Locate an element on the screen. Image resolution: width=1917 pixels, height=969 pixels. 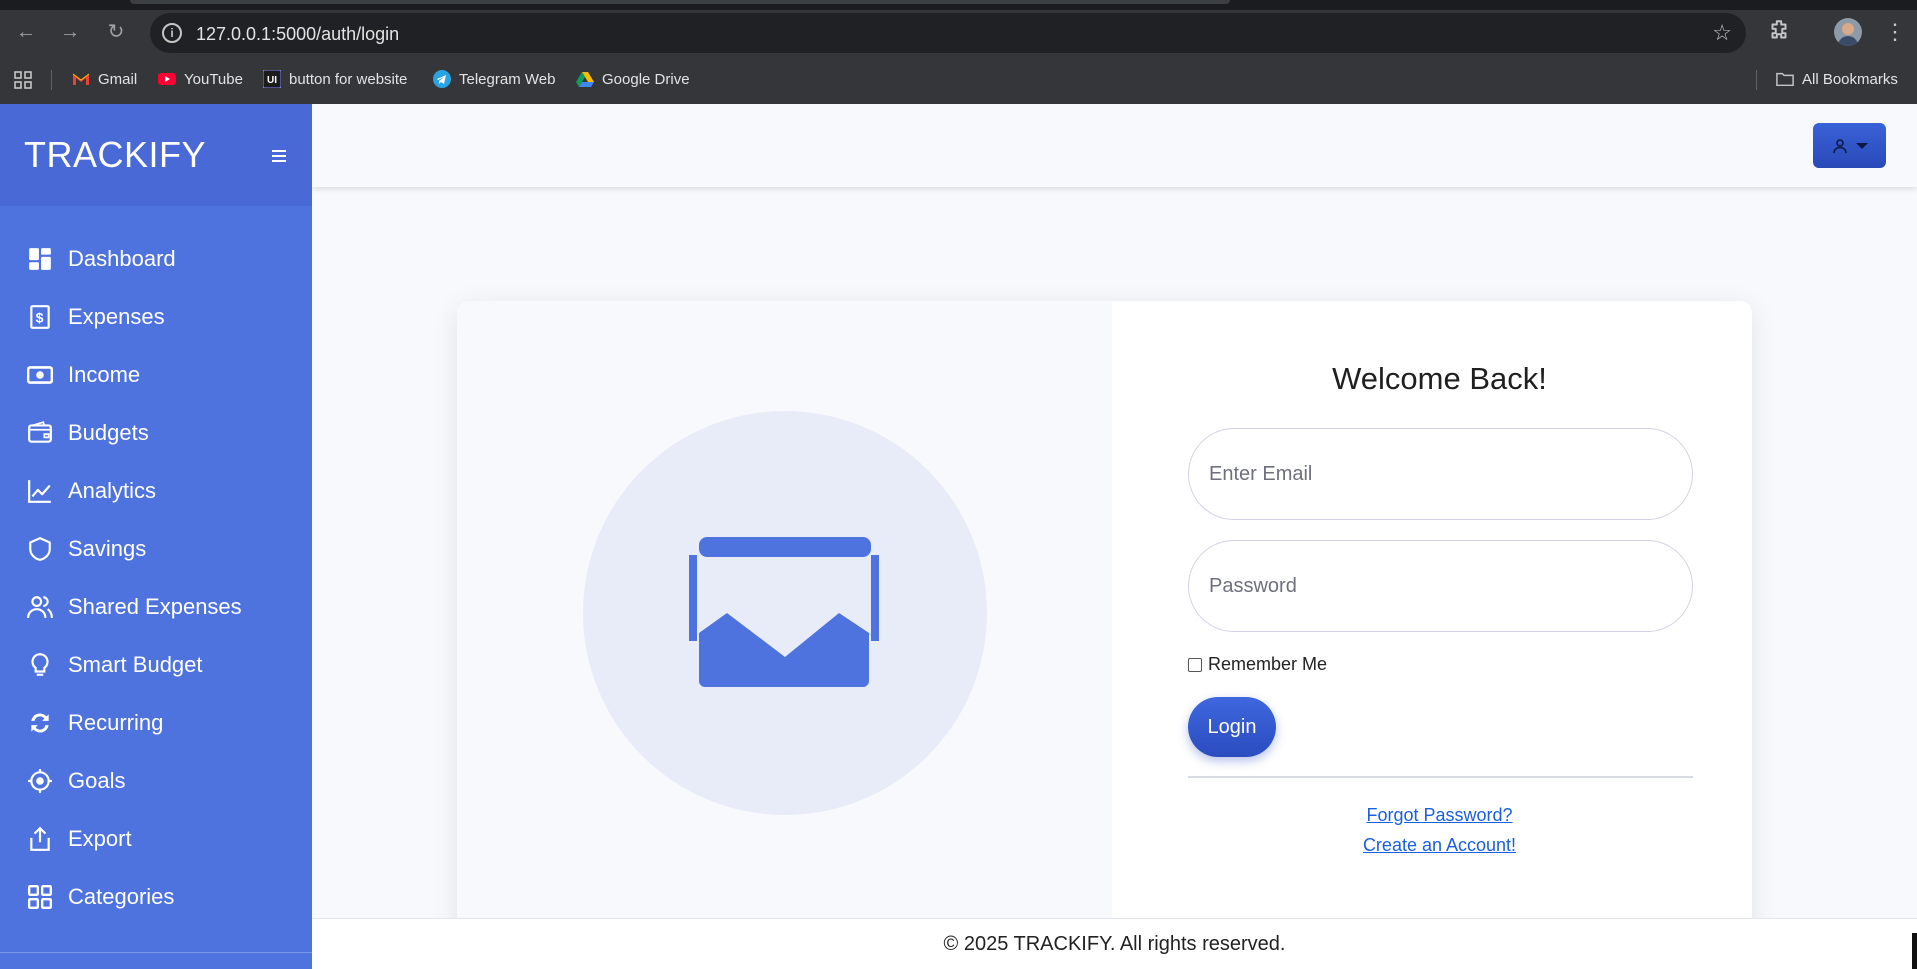
bookmark-label: button for website is located at coordinates (348, 79).